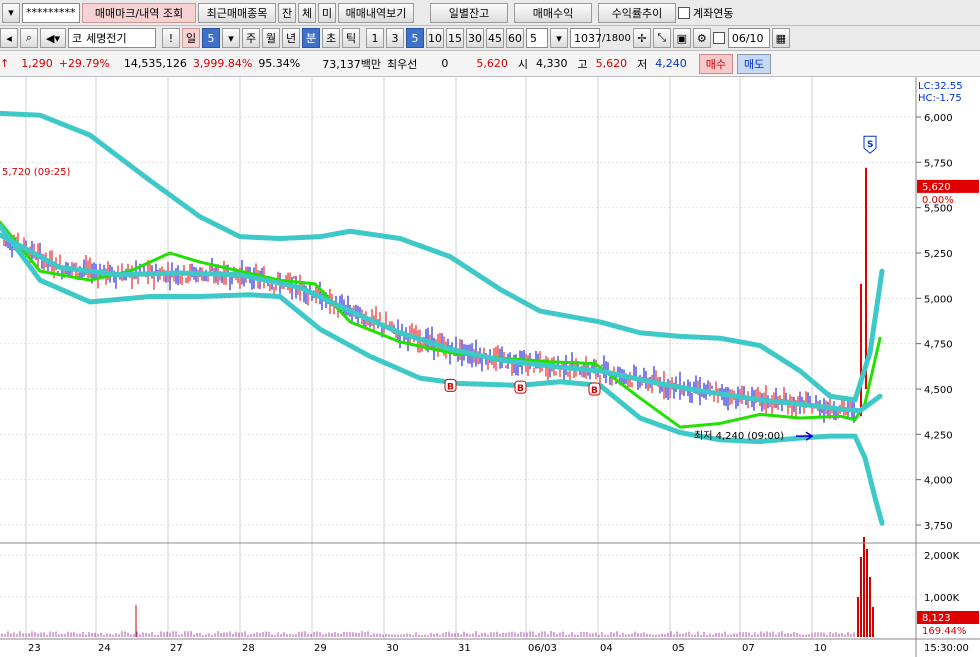 This screenshot has height=657, width=980. What do you see at coordinates (311, 38) in the screenshot?
I see `period-minute-button: 분` at bounding box center [311, 38].